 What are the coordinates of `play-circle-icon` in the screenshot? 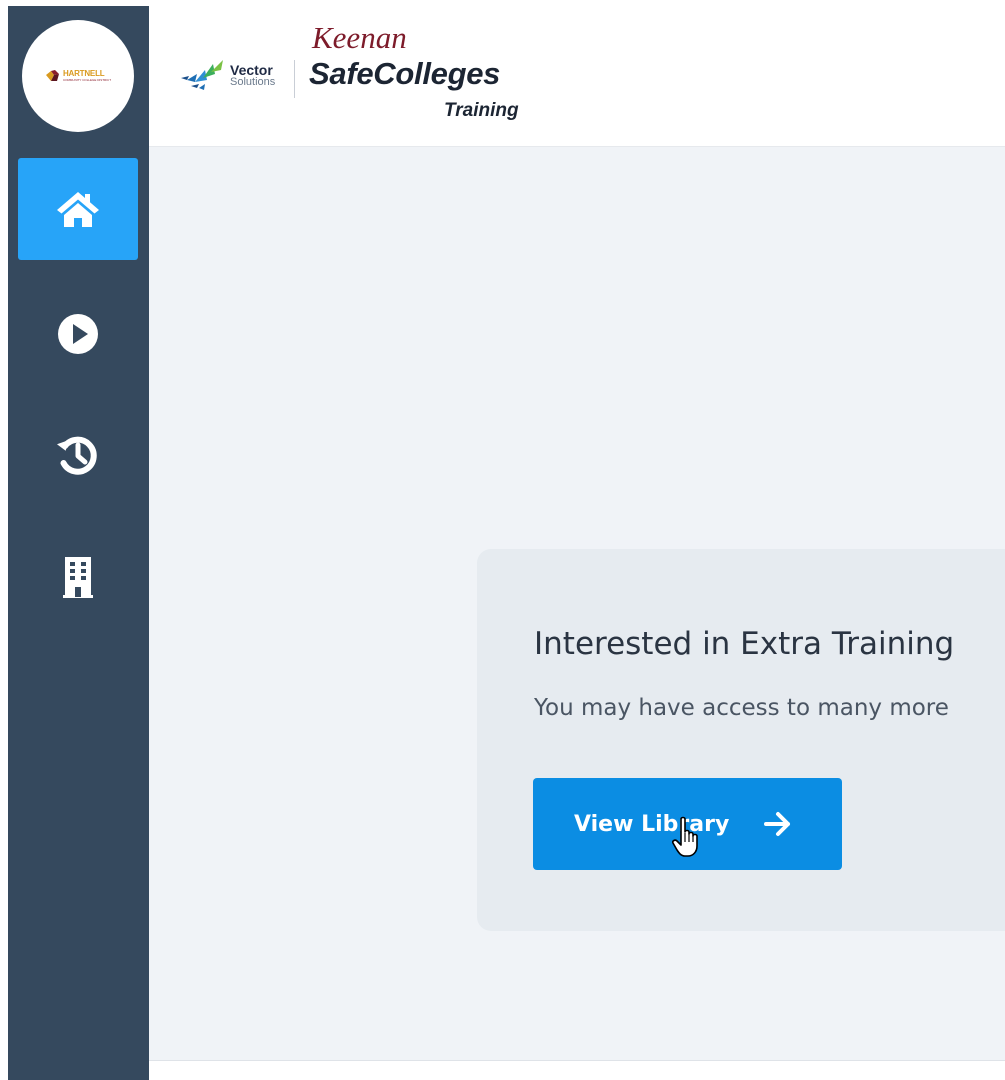 It's located at (78, 334).